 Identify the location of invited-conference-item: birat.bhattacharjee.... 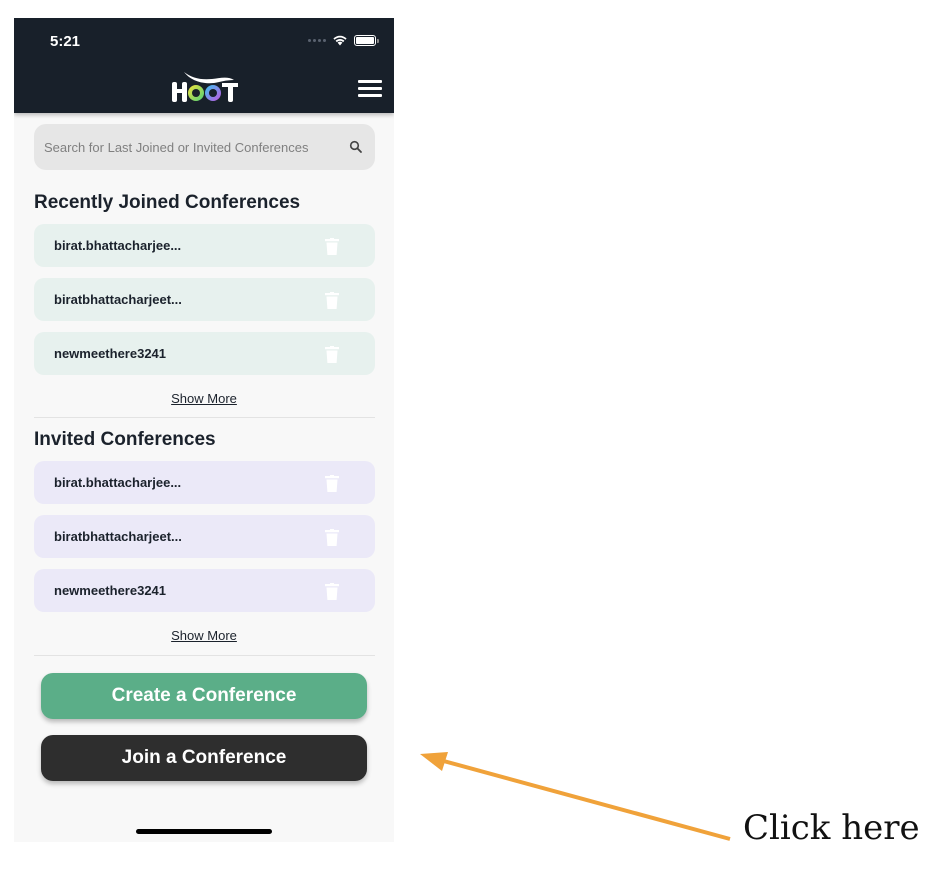
(204, 482).